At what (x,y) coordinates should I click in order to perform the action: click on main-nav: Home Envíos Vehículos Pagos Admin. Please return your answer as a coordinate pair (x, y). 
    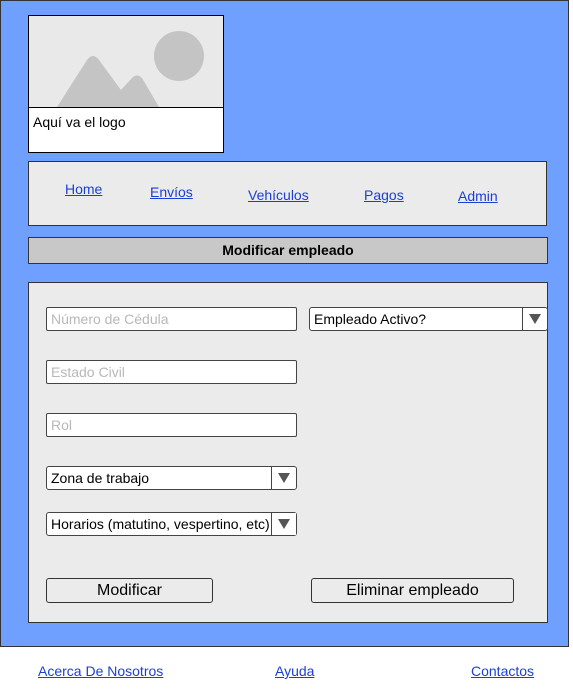
    Looking at the image, I should click on (287, 193).